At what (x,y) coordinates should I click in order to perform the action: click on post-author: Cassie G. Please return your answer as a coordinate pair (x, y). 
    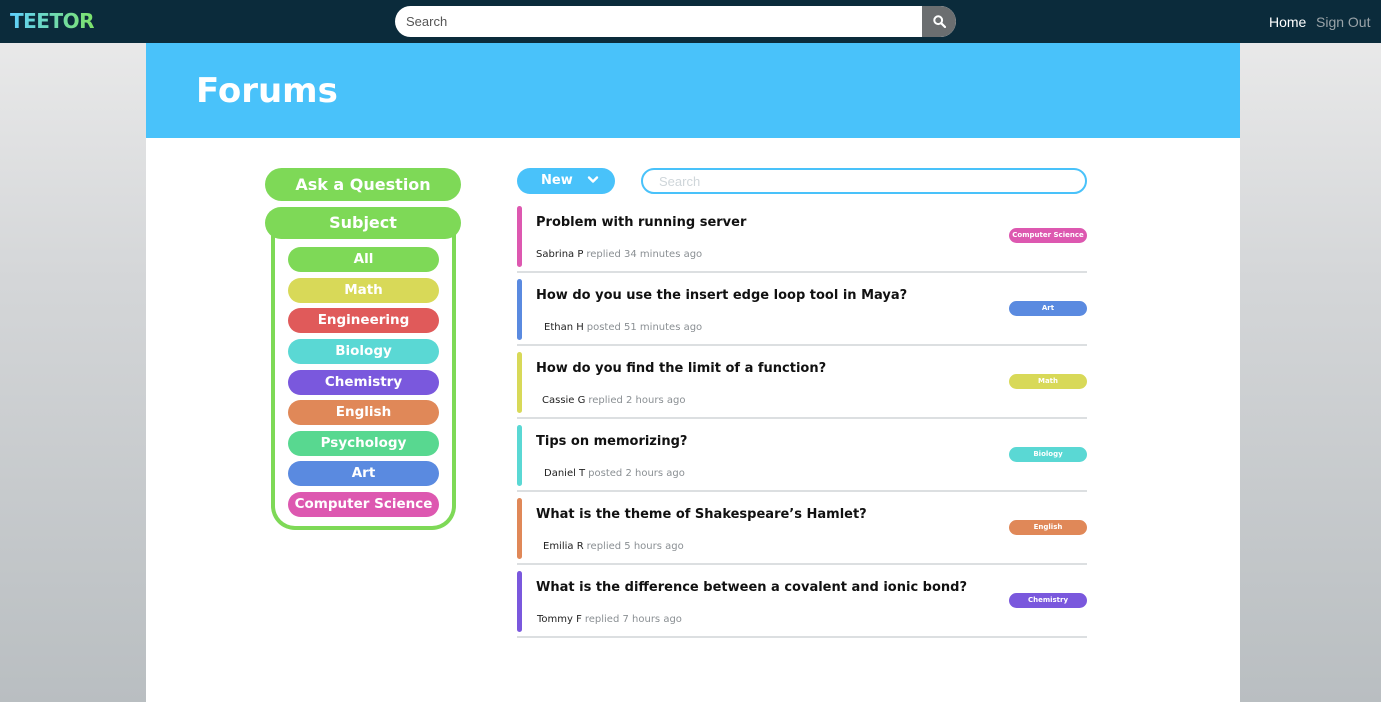
    Looking at the image, I should click on (563, 400).